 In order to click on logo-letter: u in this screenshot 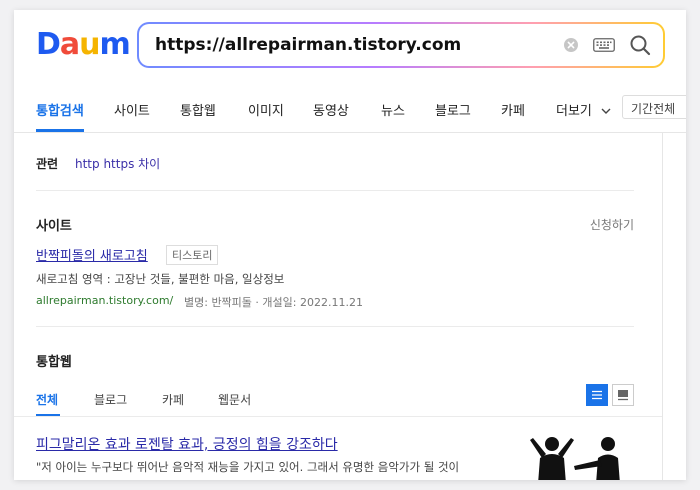, I will do `click(89, 44)`.